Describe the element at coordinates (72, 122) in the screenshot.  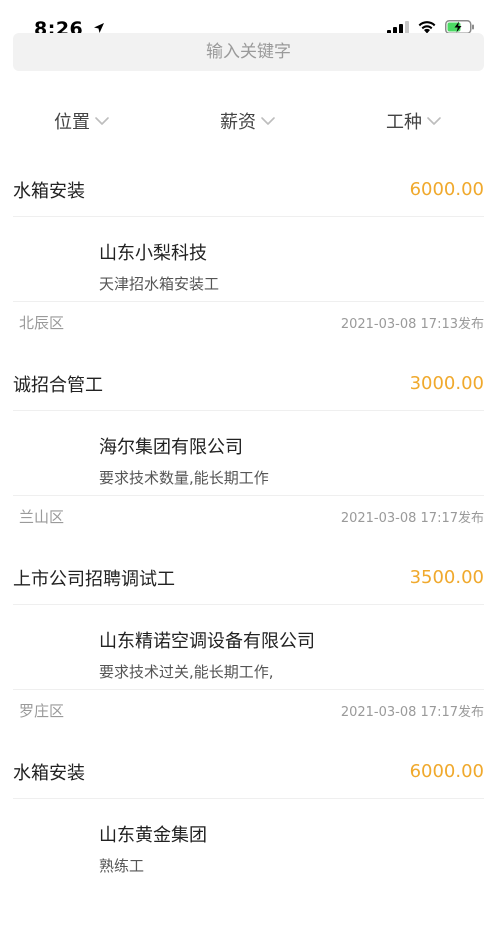
I see `filter-location-label: 位置` at that location.